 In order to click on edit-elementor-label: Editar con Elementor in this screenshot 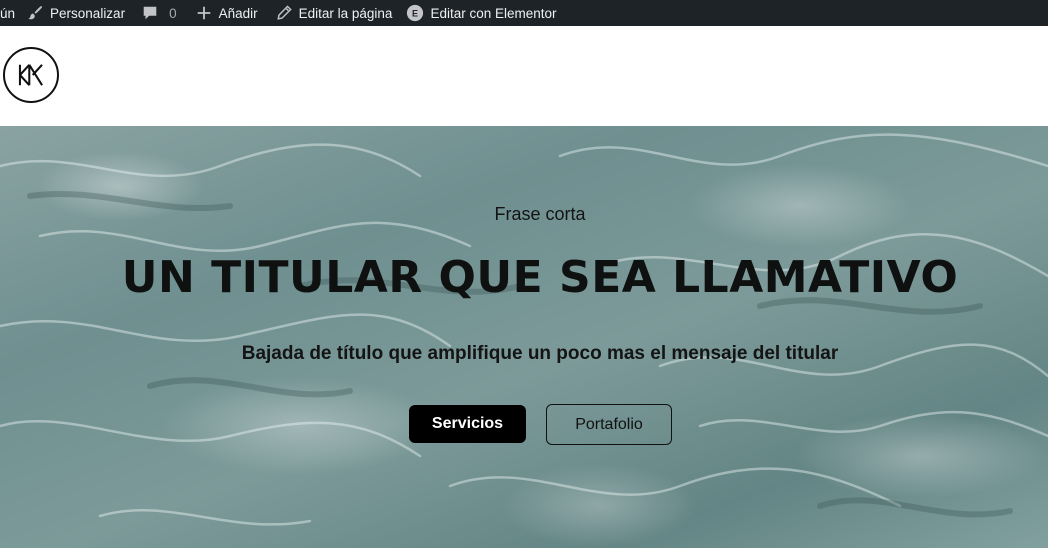, I will do `click(493, 13)`.